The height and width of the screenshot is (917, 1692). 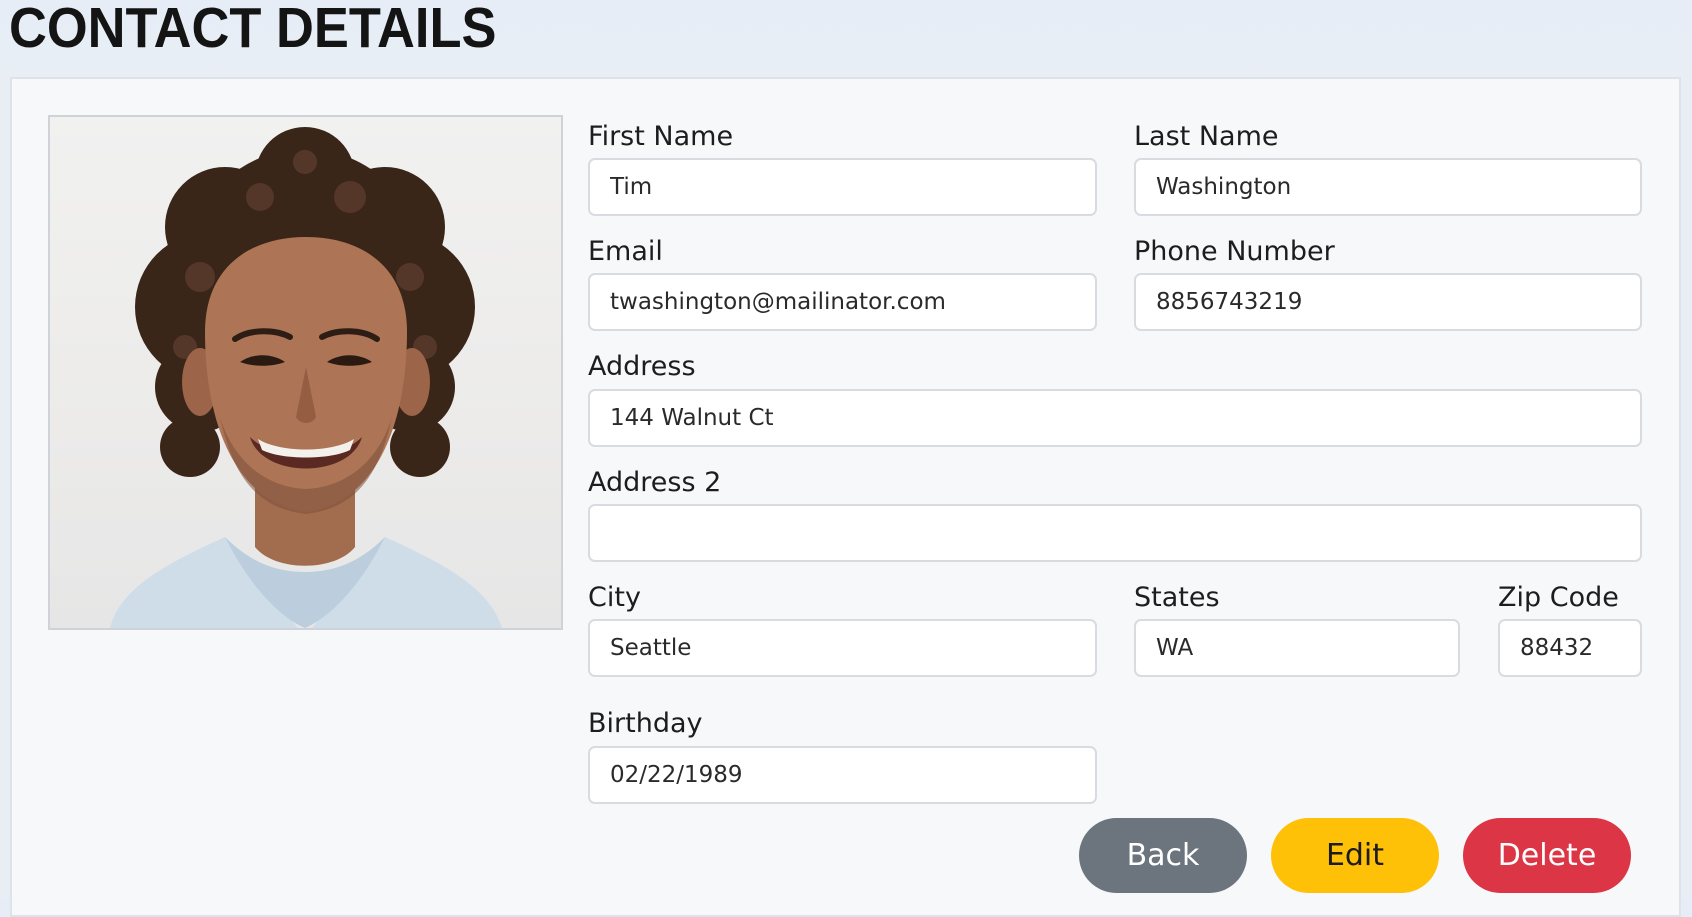 I want to click on address-2-input, so click(x=1115, y=533).